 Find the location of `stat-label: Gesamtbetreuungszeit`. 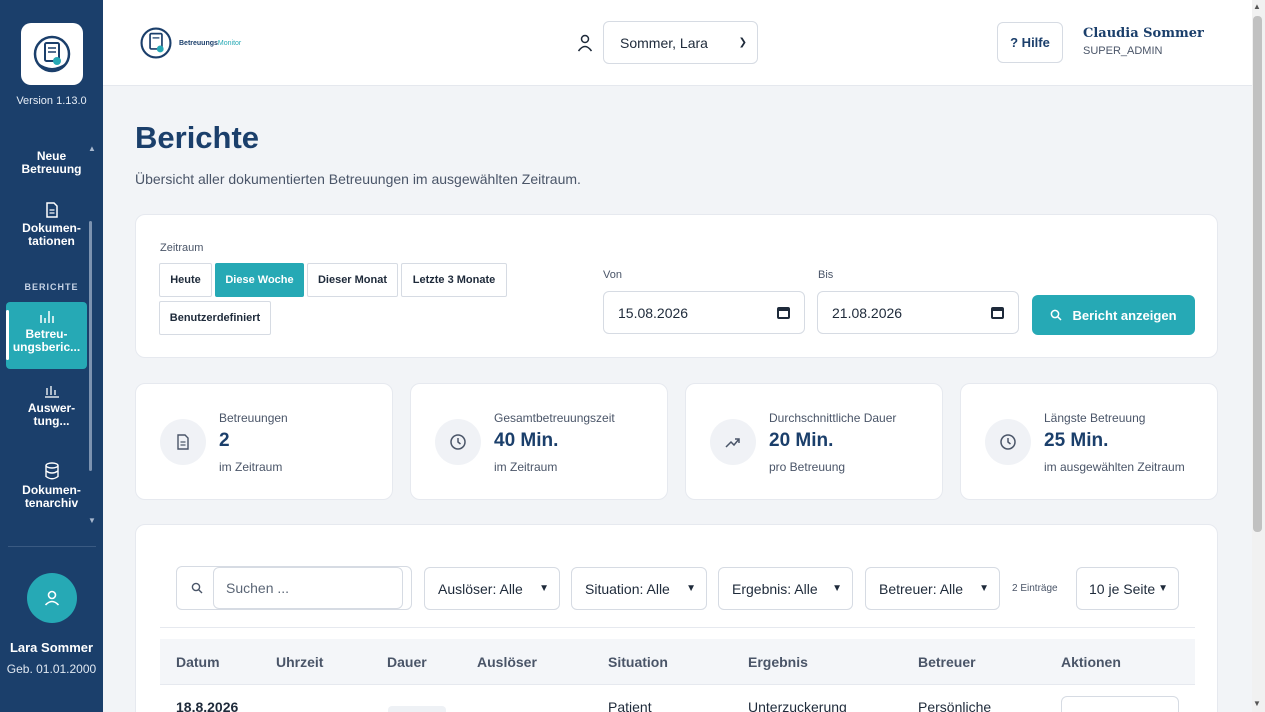

stat-label: Gesamtbetreuungszeit is located at coordinates (554, 418).